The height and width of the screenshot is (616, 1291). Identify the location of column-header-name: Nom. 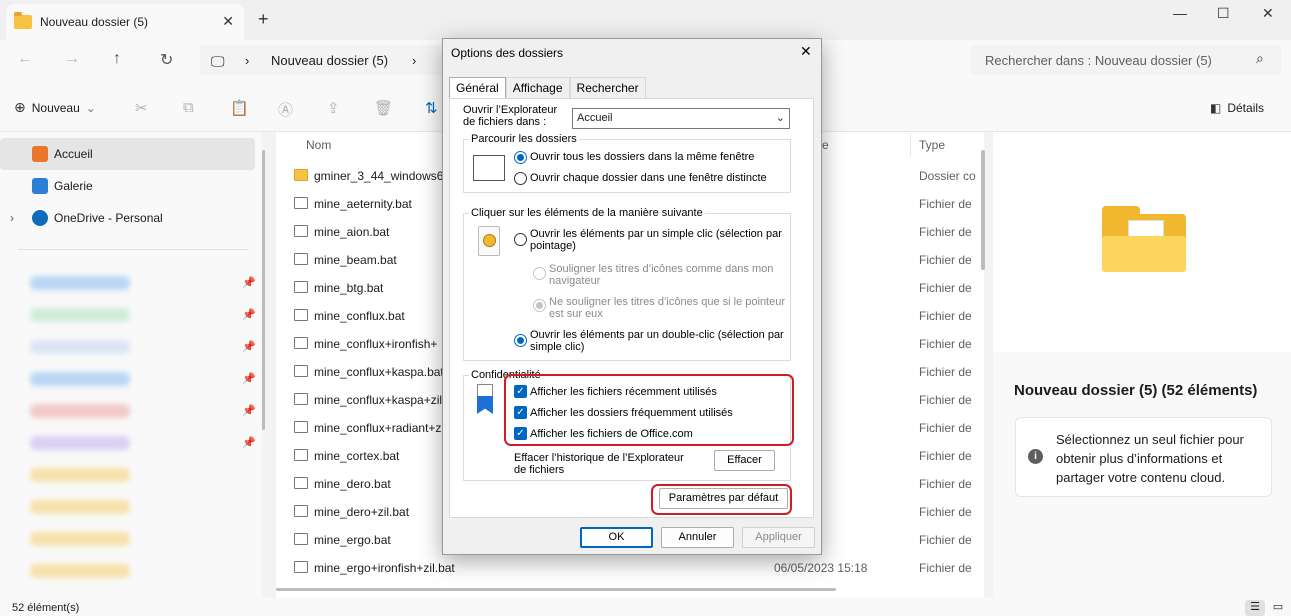
(318, 145).